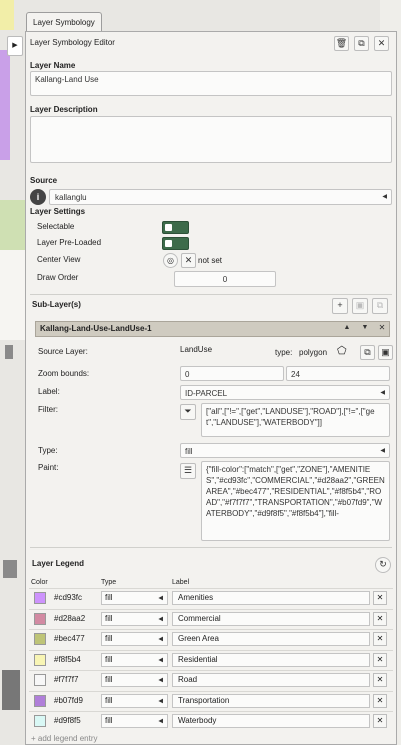 The height and width of the screenshot is (745, 401). I want to click on paste-sub-layer-button: ▣, so click(360, 306).